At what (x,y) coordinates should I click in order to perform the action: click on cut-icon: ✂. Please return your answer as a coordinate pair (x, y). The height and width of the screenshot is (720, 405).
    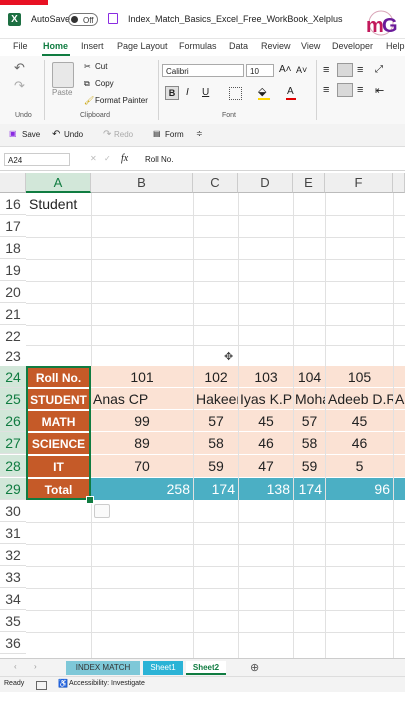
    Looking at the image, I should click on (87, 66).